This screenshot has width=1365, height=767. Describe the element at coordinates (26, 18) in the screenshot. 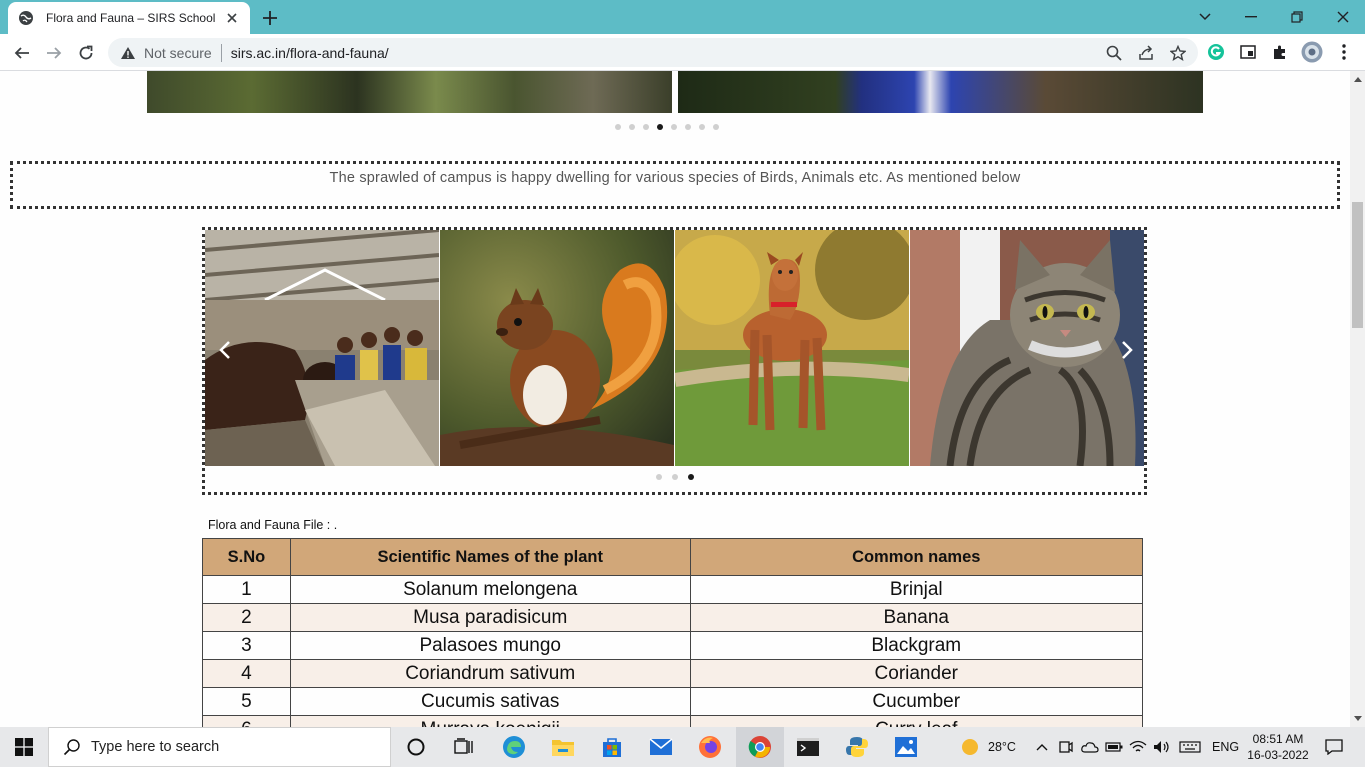

I see `globe-icon` at that location.